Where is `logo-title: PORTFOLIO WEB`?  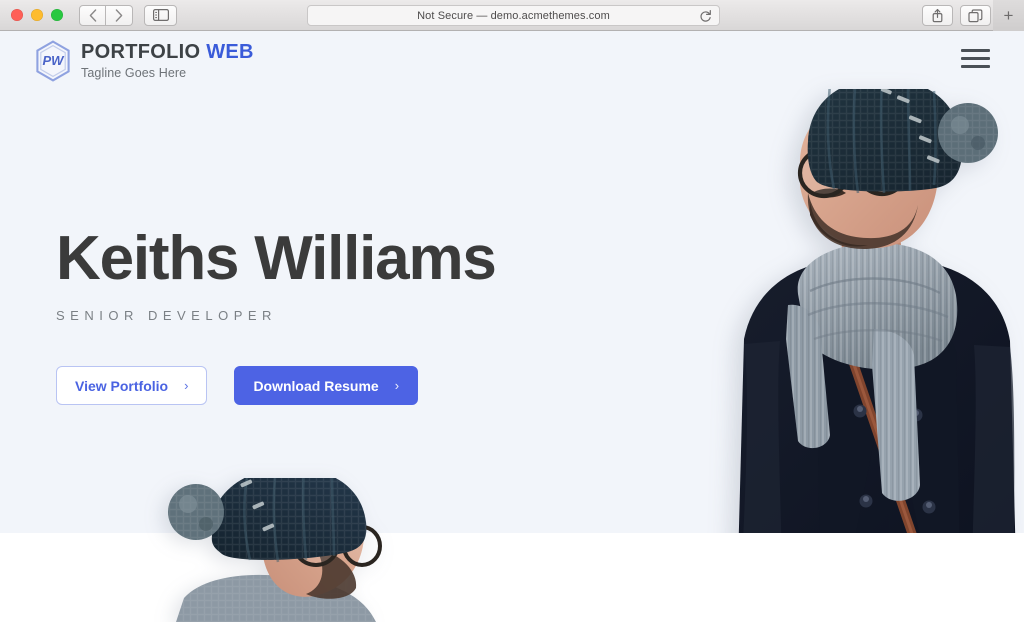
logo-title: PORTFOLIO WEB is located at coordinates (167, 52).